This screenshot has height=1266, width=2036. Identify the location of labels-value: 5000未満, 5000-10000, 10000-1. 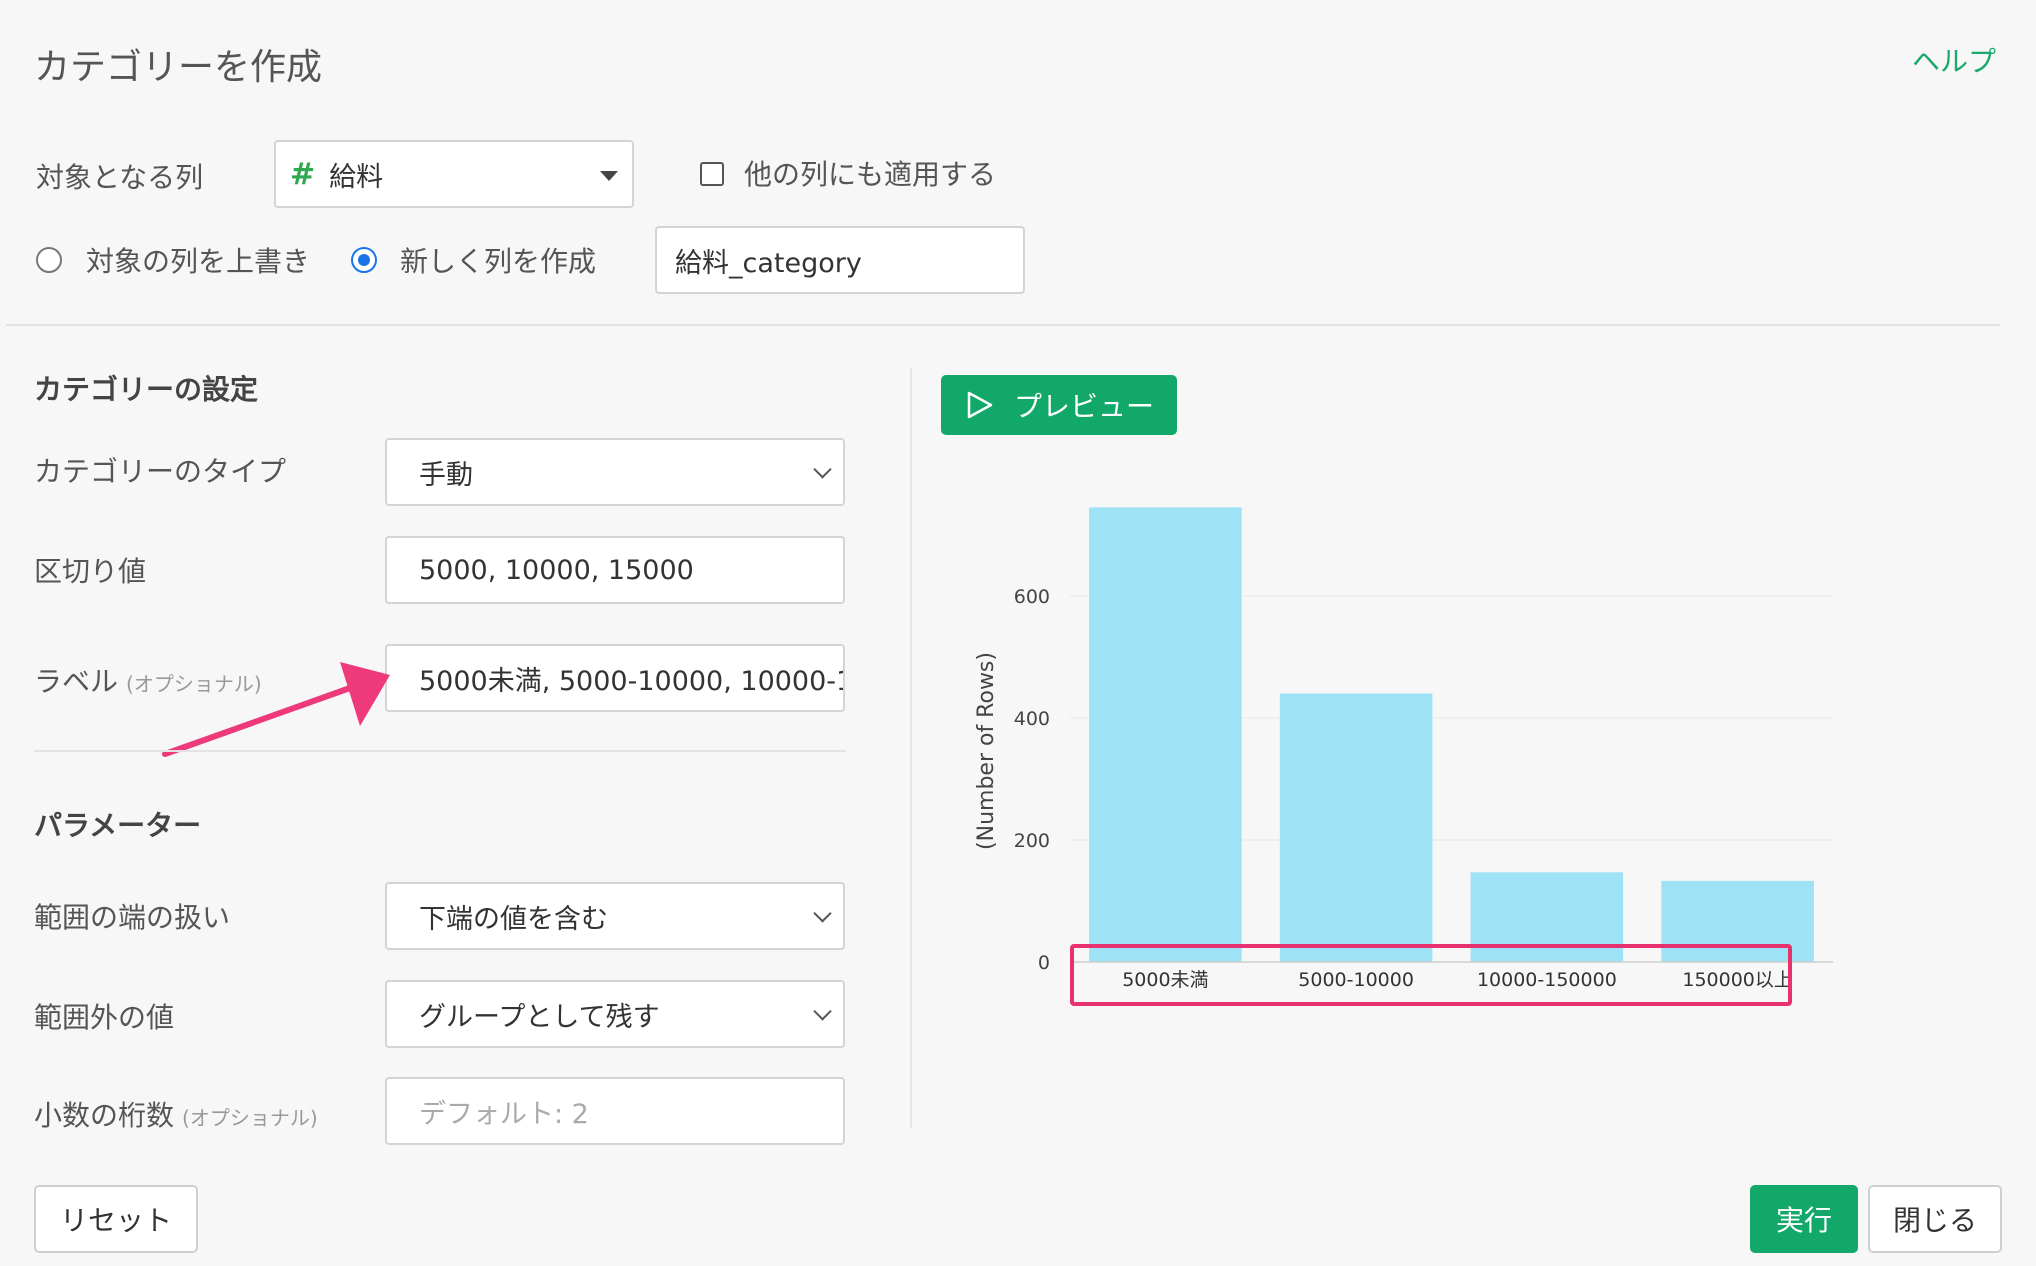
(632, 681).